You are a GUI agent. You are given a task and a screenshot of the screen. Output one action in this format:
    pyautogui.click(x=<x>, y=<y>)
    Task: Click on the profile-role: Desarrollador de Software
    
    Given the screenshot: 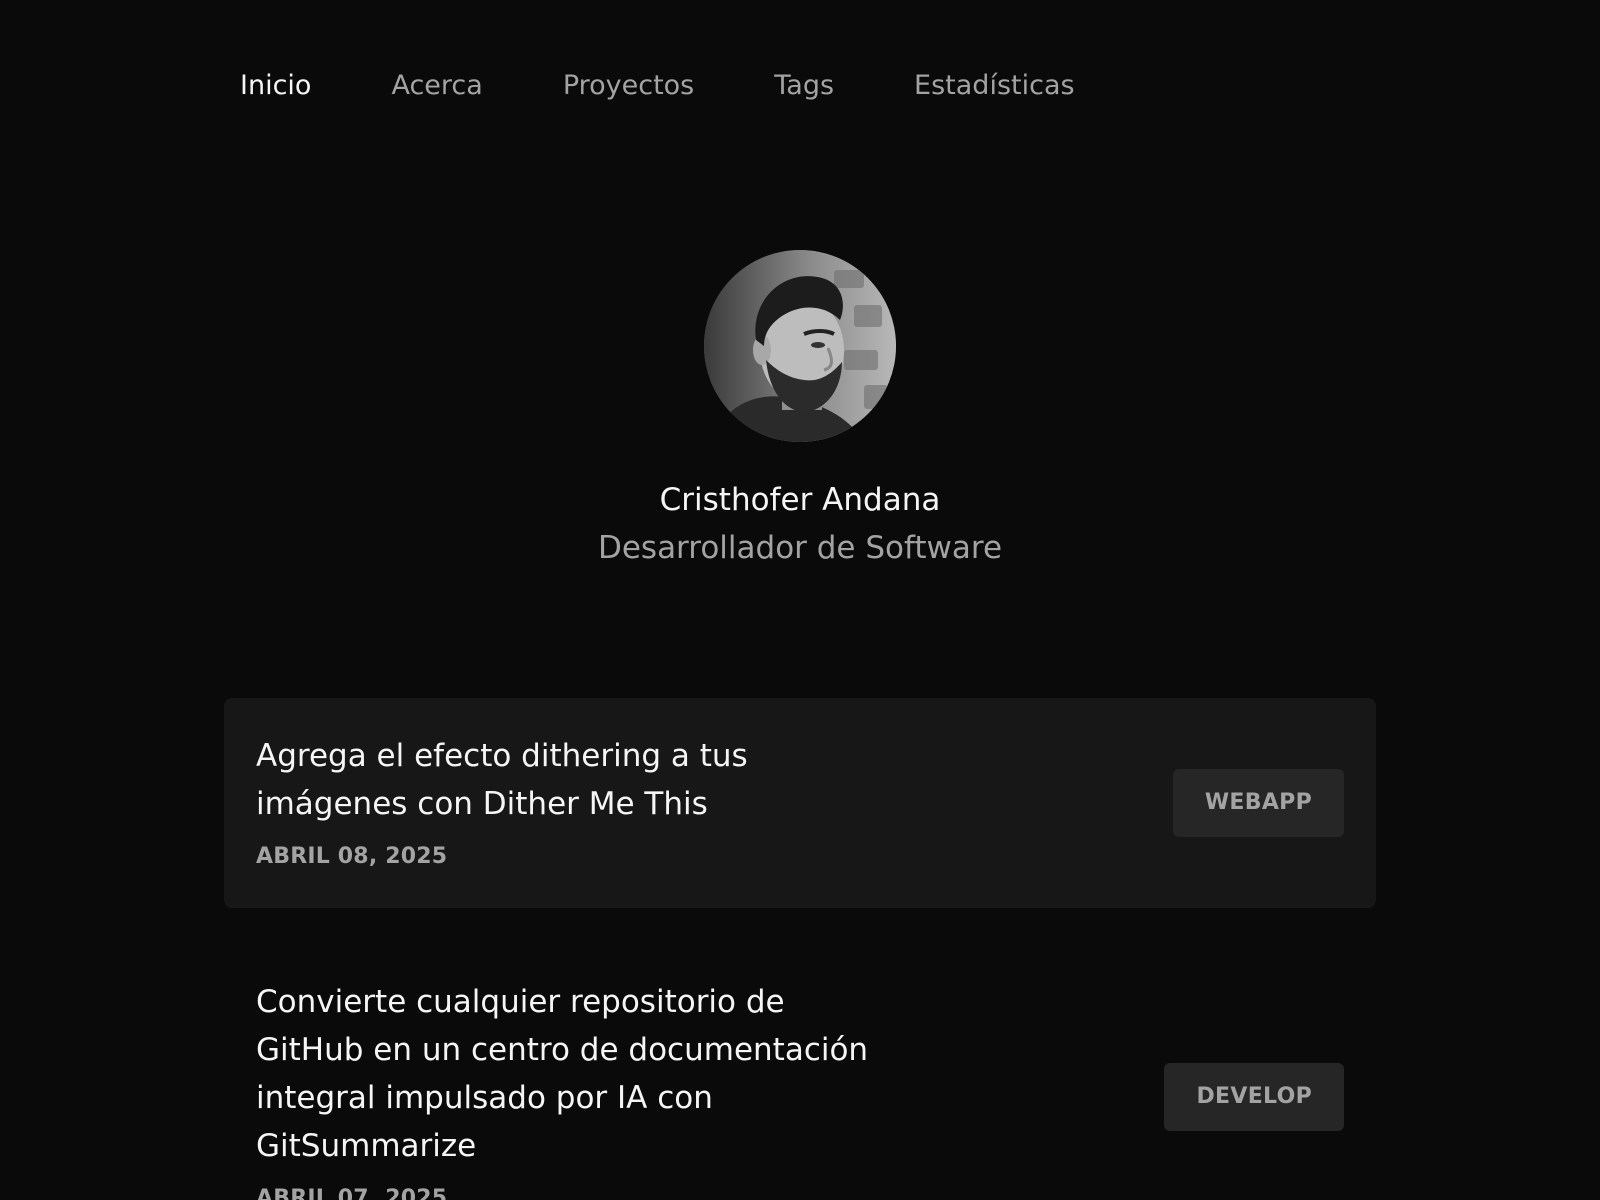 What is the action you would take?
    pyautogui.click(x=800, y=548)
    